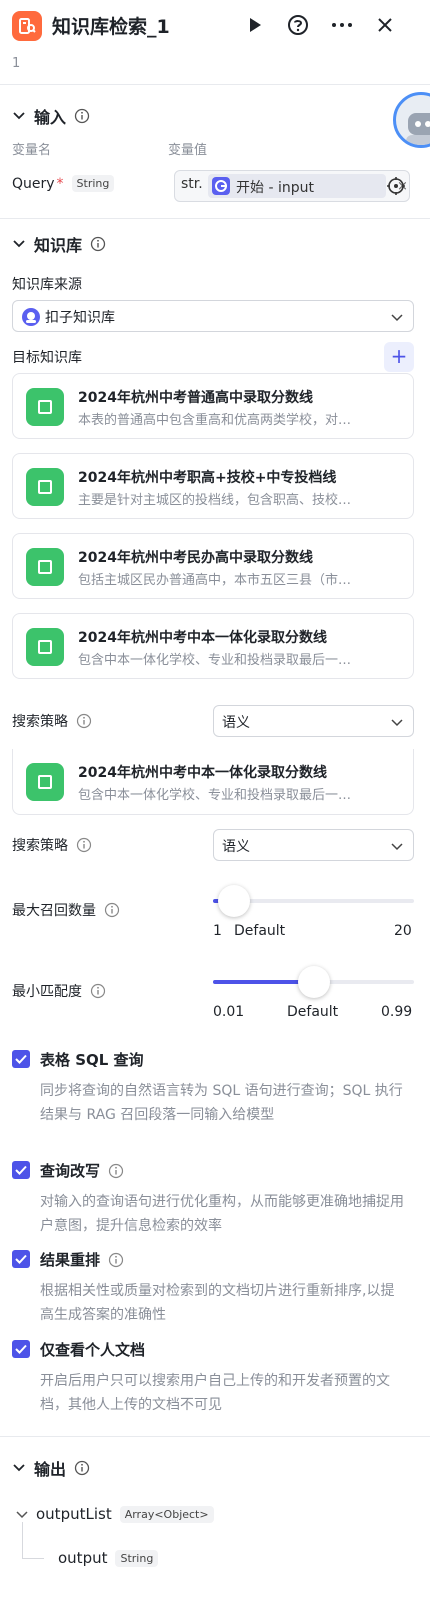 The width and height of the screenshot is (430, 1605). Describe the element at coordinates (397, 1012) in the screenshot. I see `slider-max: 0.99` at that location.